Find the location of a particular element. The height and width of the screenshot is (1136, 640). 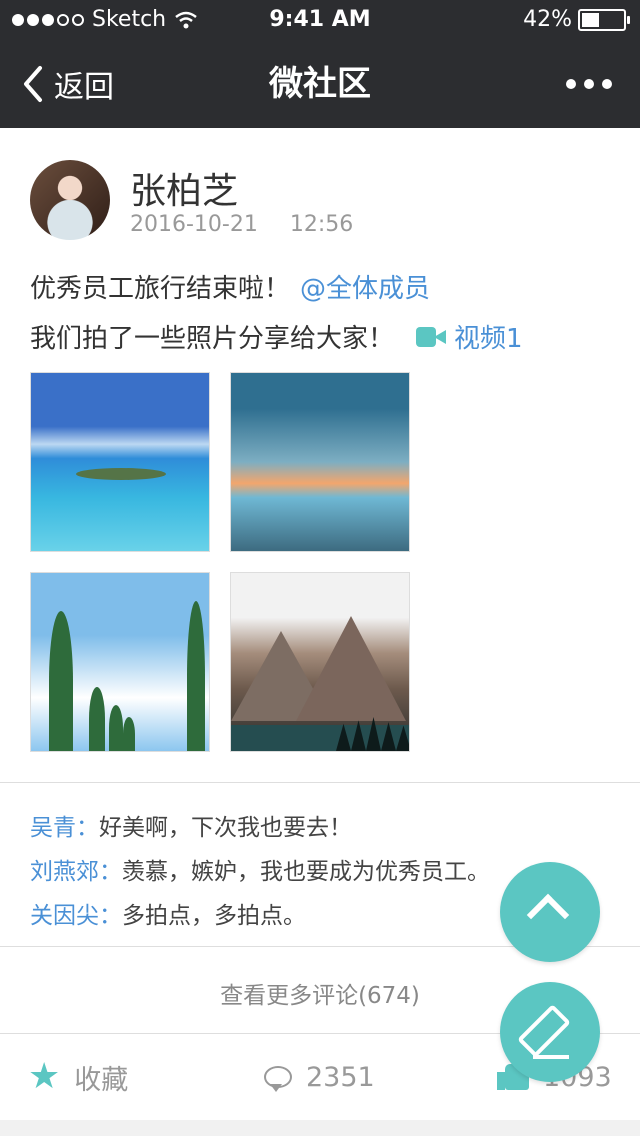

comment-item: 刘燕郊：羡慕，嫉妒，我也要成为优秀员工。 is located at coordinates (260, 869).